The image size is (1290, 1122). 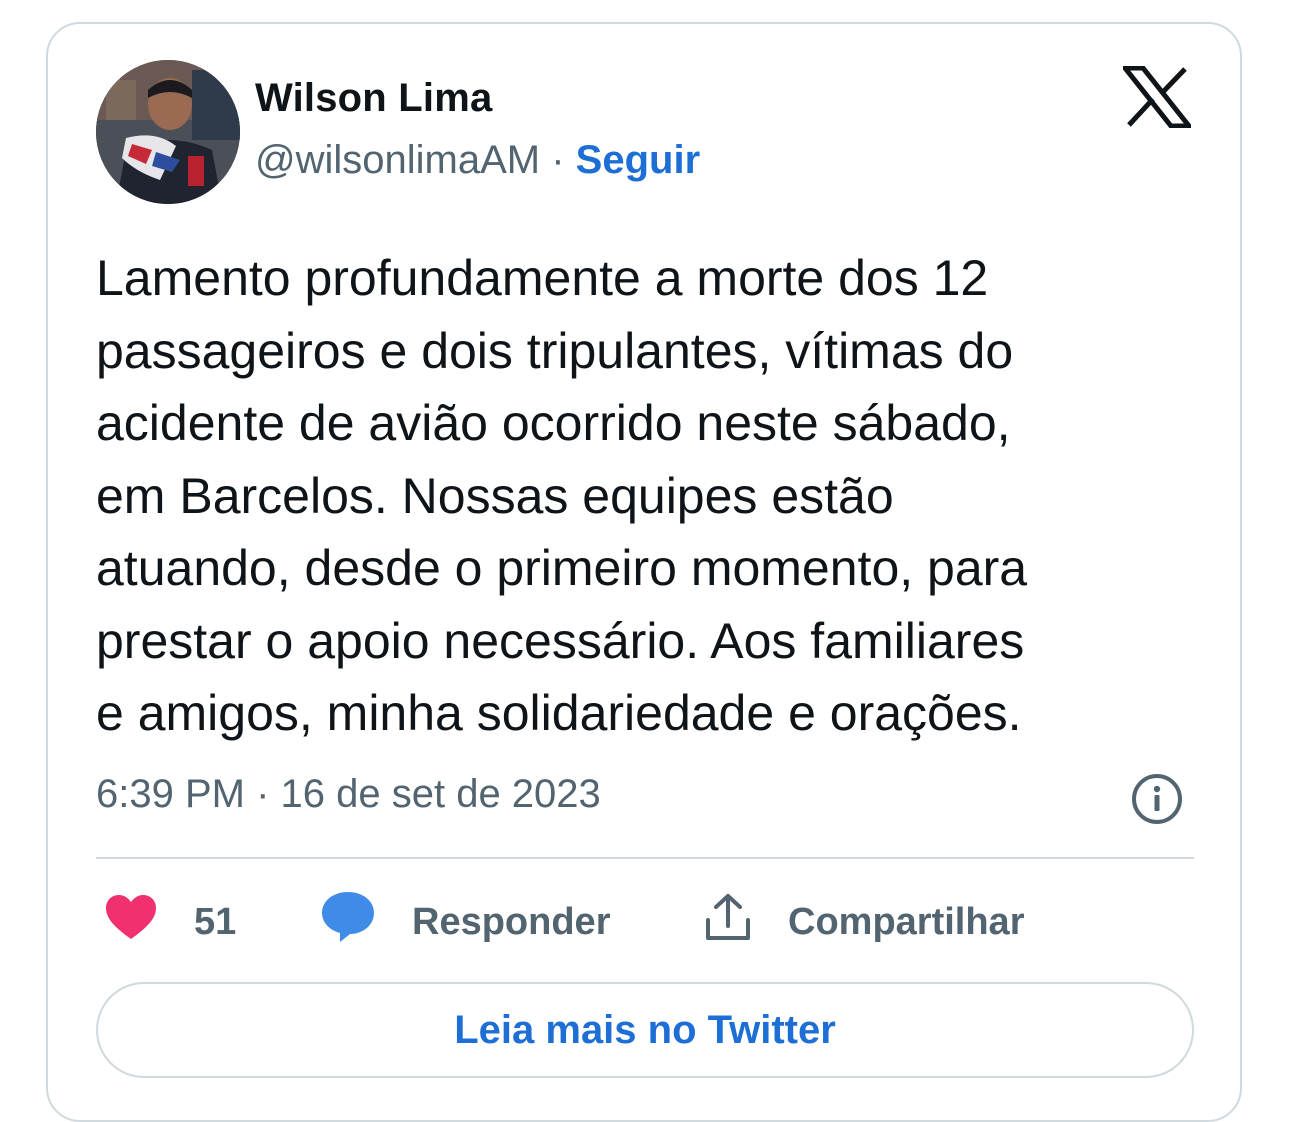 I want to click on read-more-label: Leia mais no Twitter, so click(x=645, y=1029).